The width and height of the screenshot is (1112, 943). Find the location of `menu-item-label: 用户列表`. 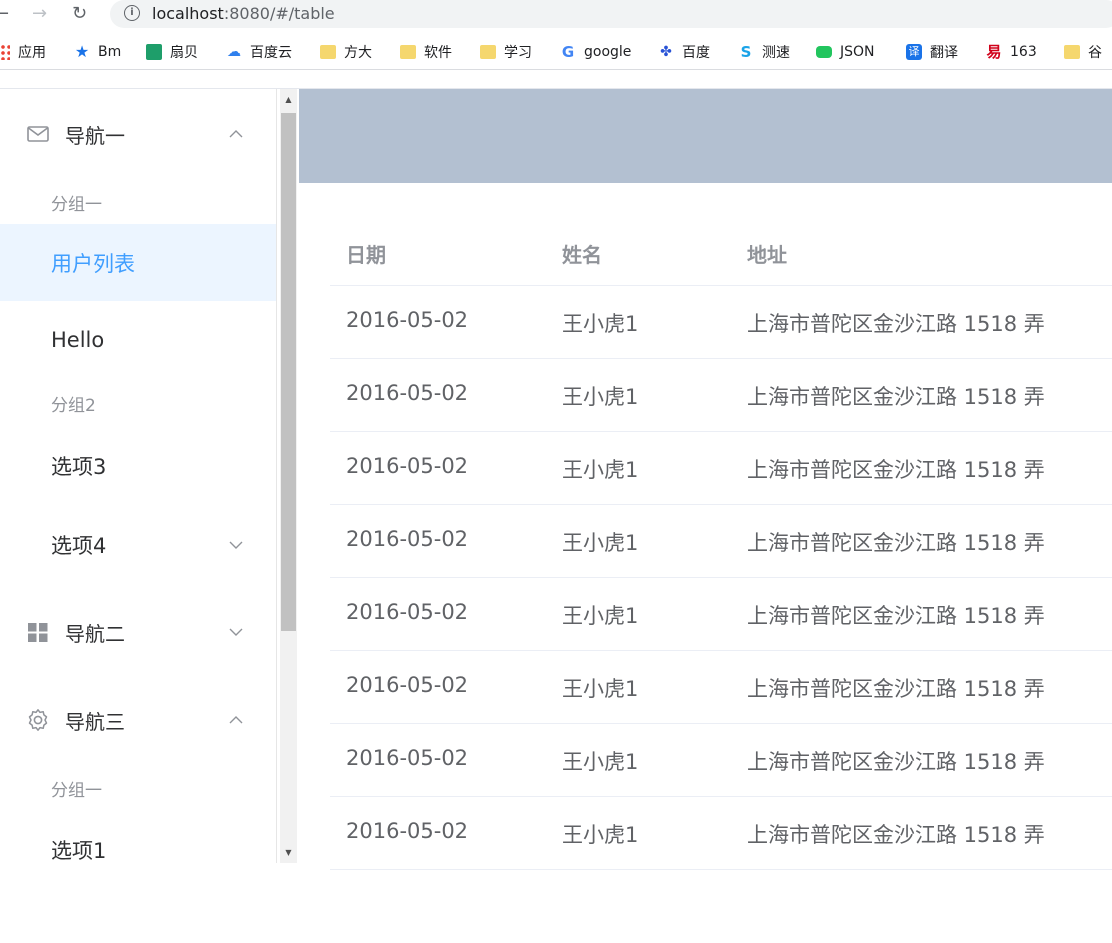

menu-item-label: 用户列表 is located at coordinates (93, 263).